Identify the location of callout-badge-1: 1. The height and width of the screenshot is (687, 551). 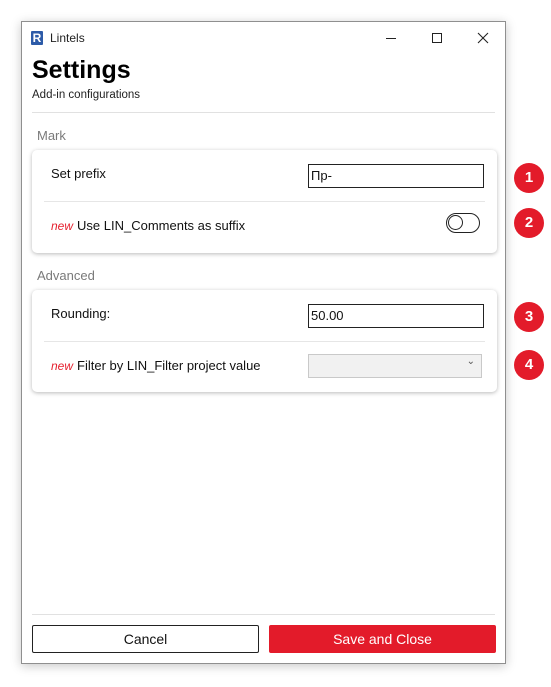
(529, 178).